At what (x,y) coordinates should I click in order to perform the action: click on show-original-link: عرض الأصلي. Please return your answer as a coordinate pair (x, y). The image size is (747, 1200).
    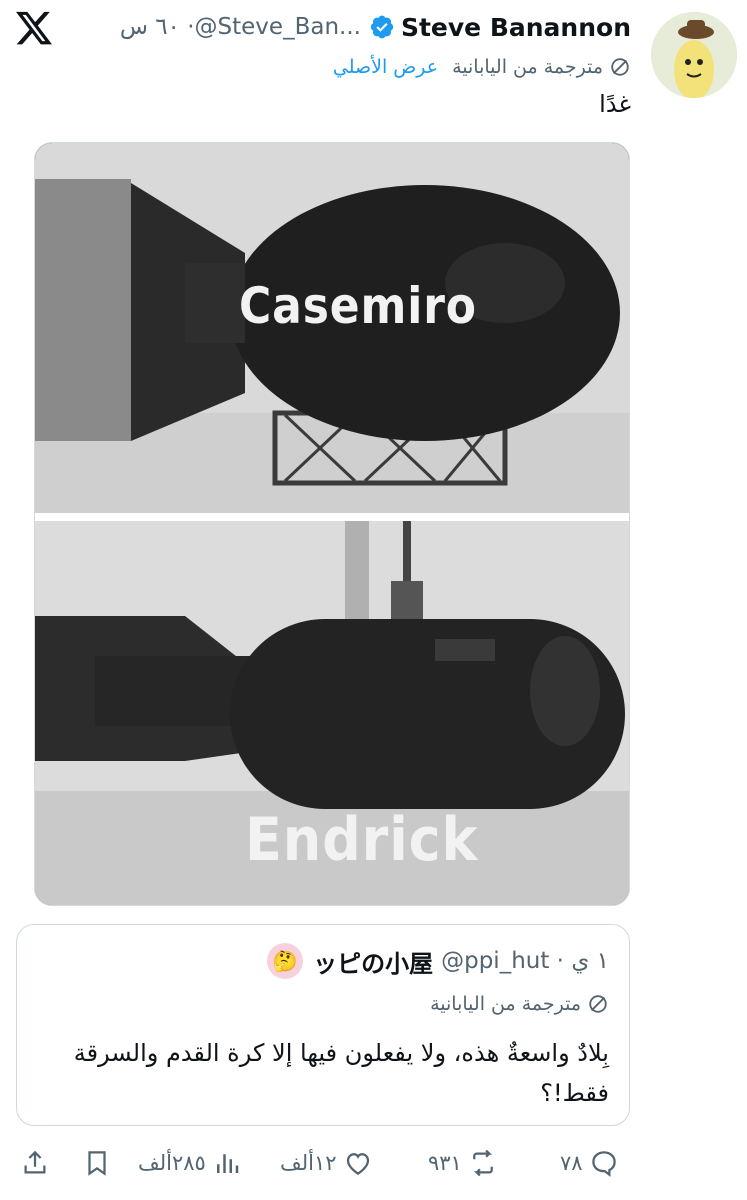
    Looking at the image, I should click on (385, 67).